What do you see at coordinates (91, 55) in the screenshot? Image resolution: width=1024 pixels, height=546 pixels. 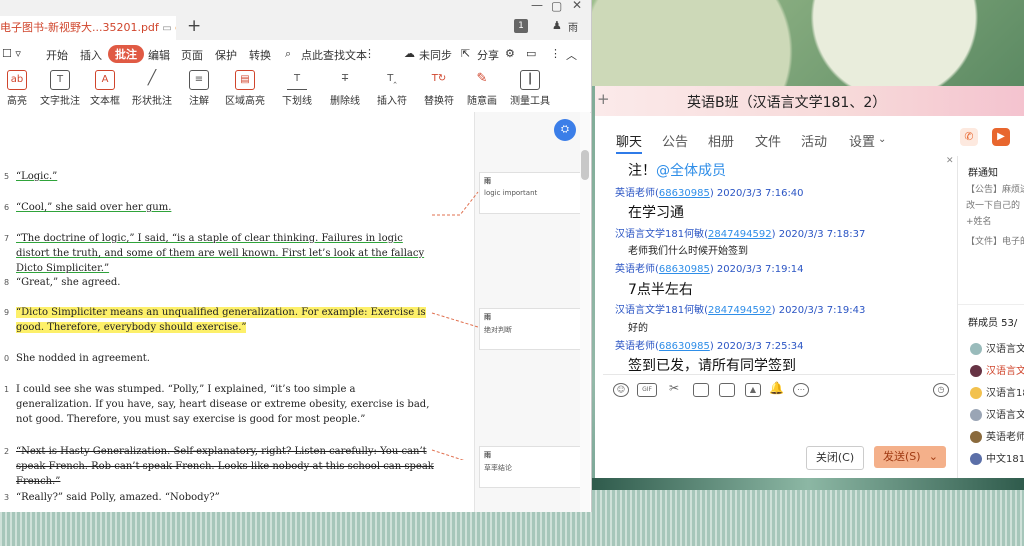 I see `menu-insert: 插入` at bounding box center [91, 55].